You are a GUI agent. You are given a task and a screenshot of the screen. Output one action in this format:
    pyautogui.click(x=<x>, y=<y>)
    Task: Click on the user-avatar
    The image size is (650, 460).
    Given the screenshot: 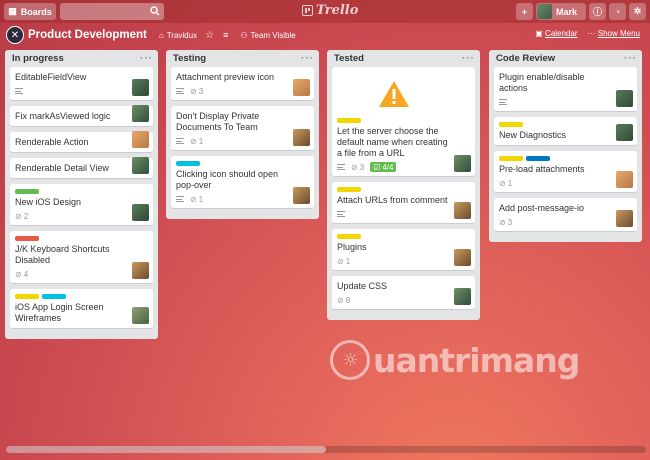 What is the action you would take?
    pyautogui.click(x=544, y=11)
    